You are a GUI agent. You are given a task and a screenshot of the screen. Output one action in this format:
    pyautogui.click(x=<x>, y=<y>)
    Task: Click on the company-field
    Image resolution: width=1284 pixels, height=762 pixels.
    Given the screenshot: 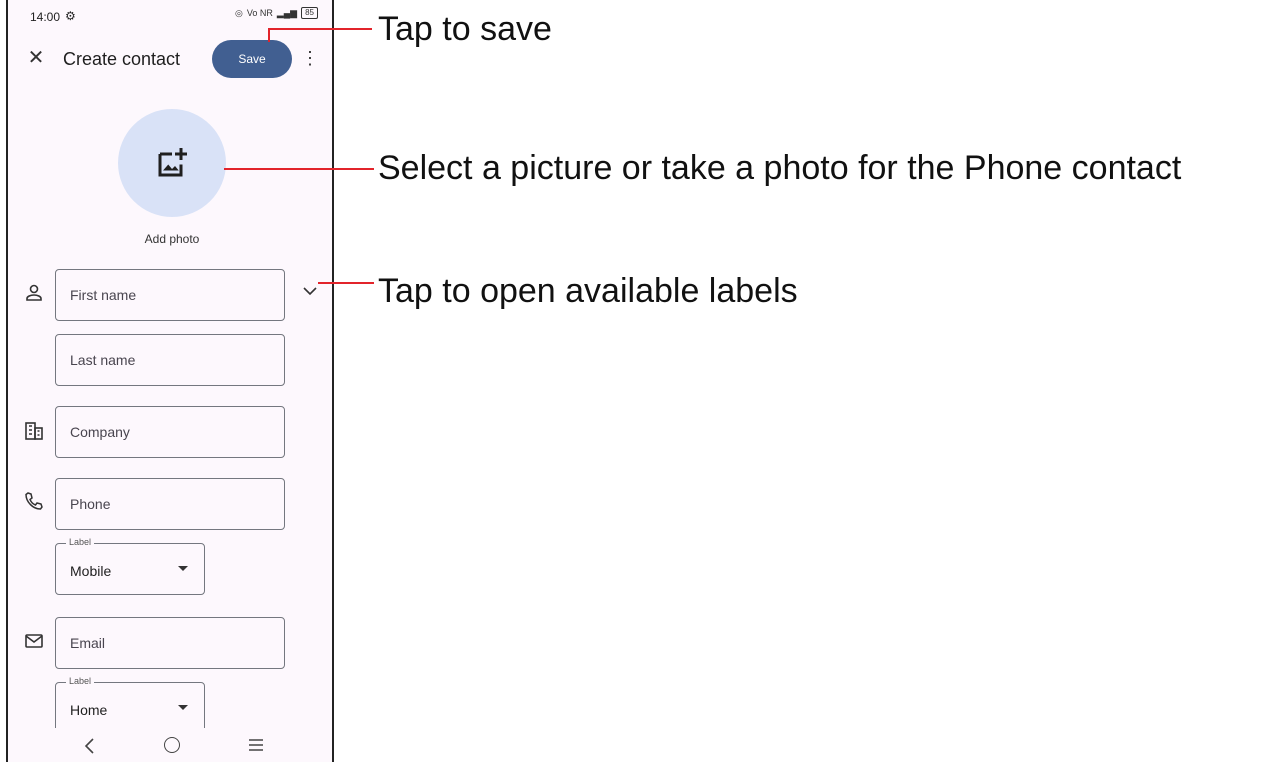 What is the action you would take?
    pyautogui.click(x=170, y=432)
    